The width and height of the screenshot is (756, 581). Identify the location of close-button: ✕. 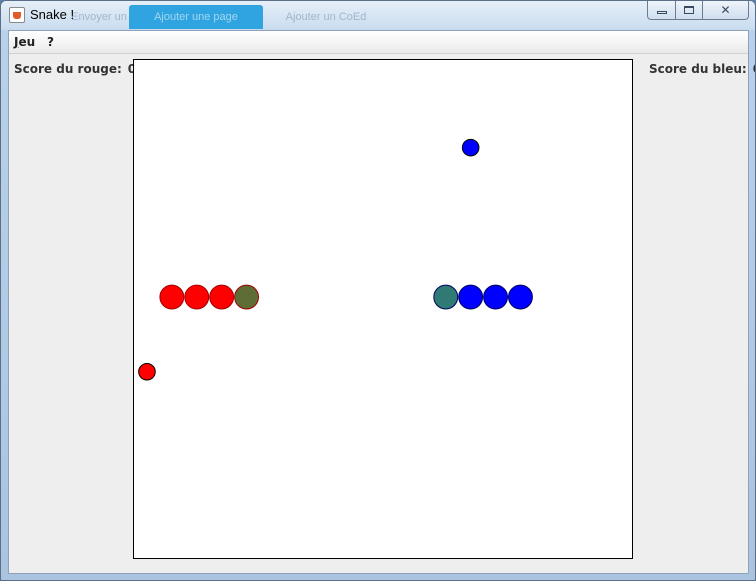
(725, 10).